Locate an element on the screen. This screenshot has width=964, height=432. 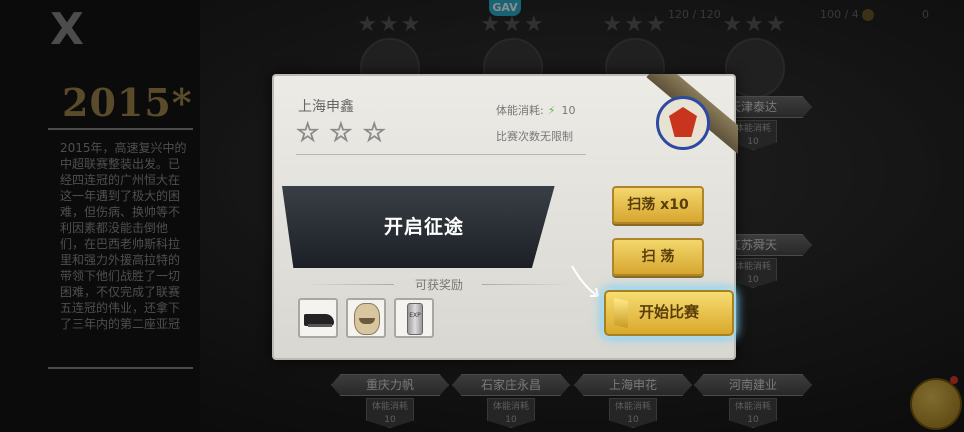
exp-can-icon: EXP is located at coordinates (415, 319).